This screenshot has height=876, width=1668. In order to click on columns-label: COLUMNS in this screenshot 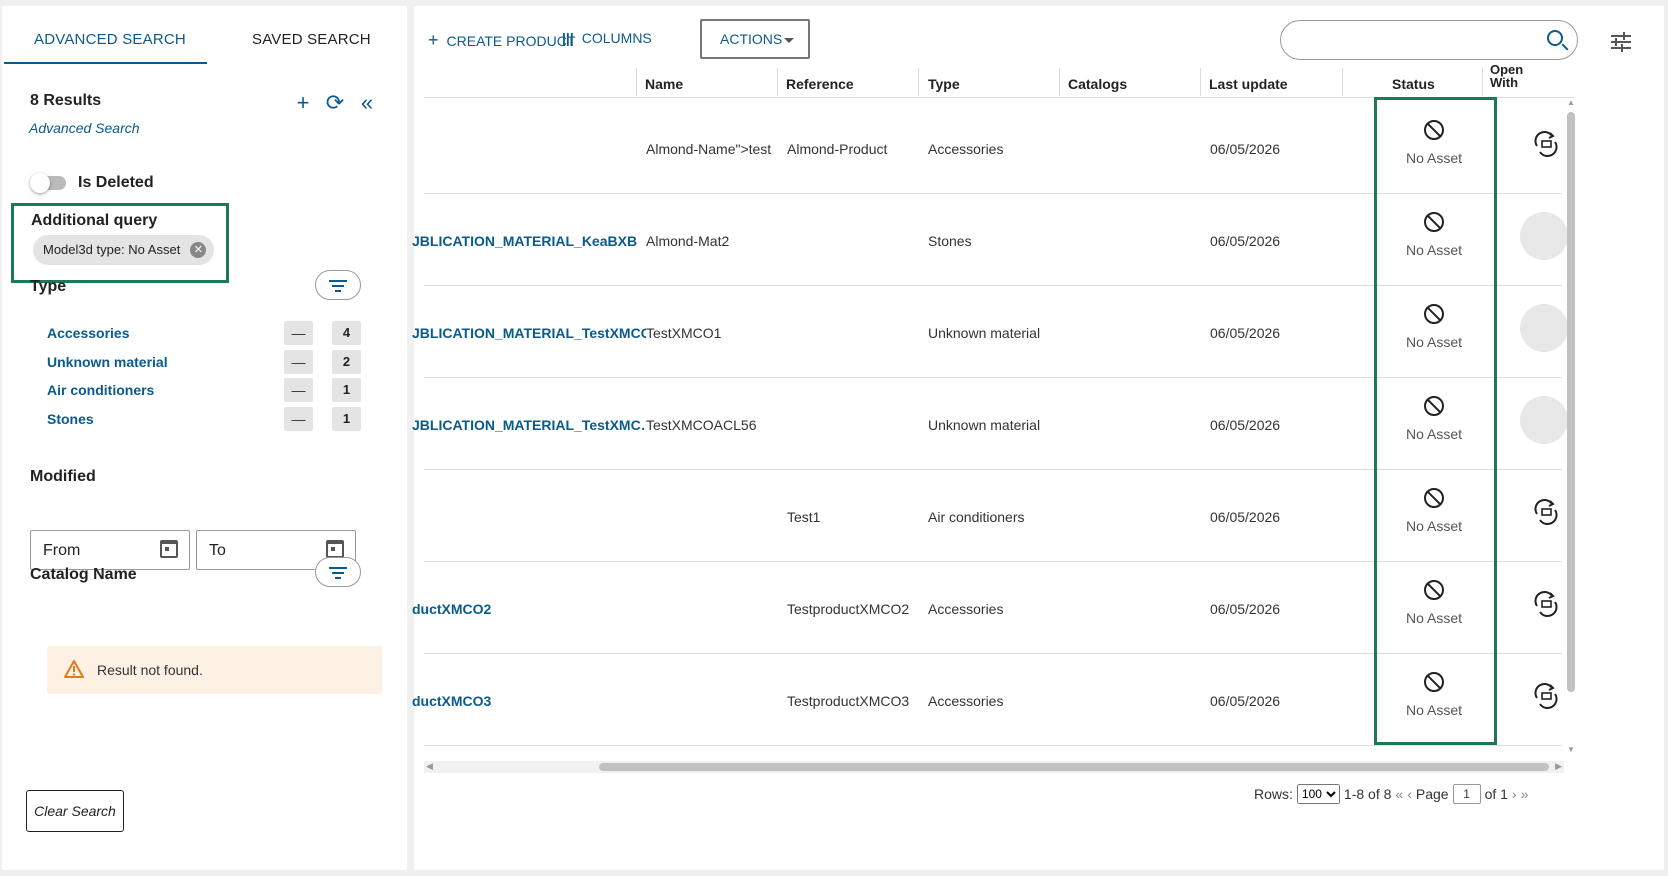, I will do `click(616, 38)`.